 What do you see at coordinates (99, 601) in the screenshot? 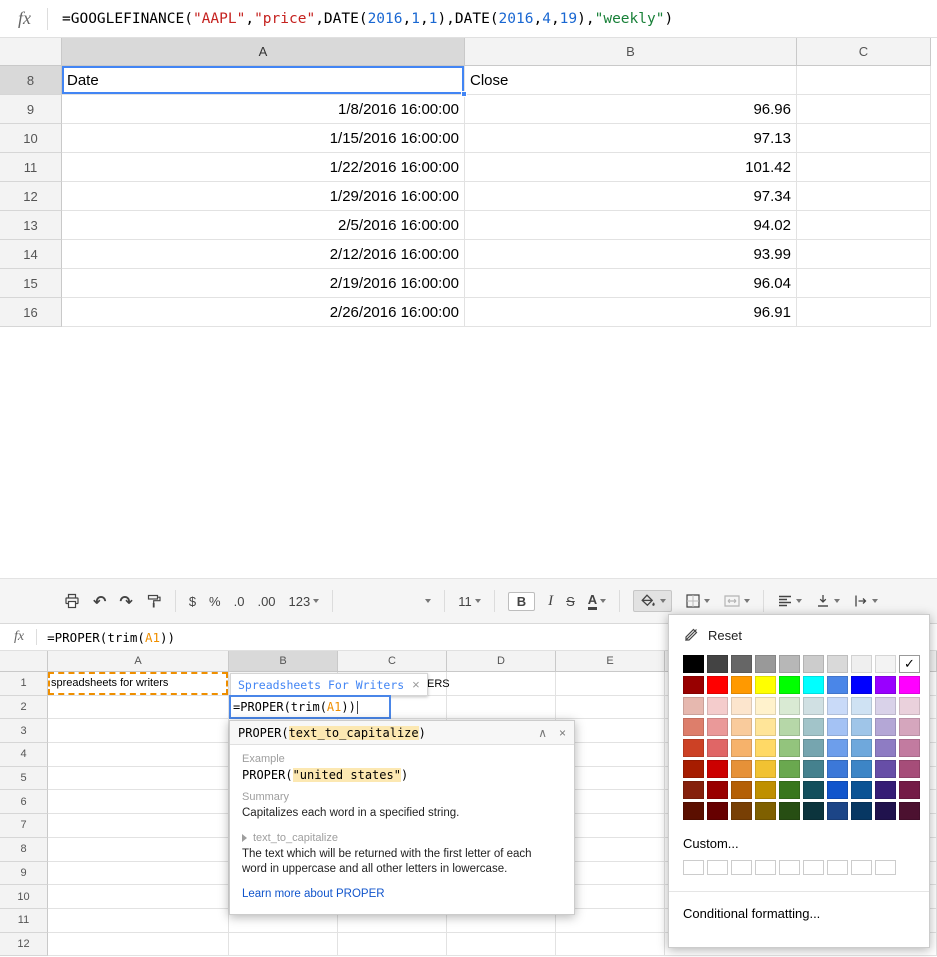
I see `undo-button: ↶` at bounding box center [99, 601].